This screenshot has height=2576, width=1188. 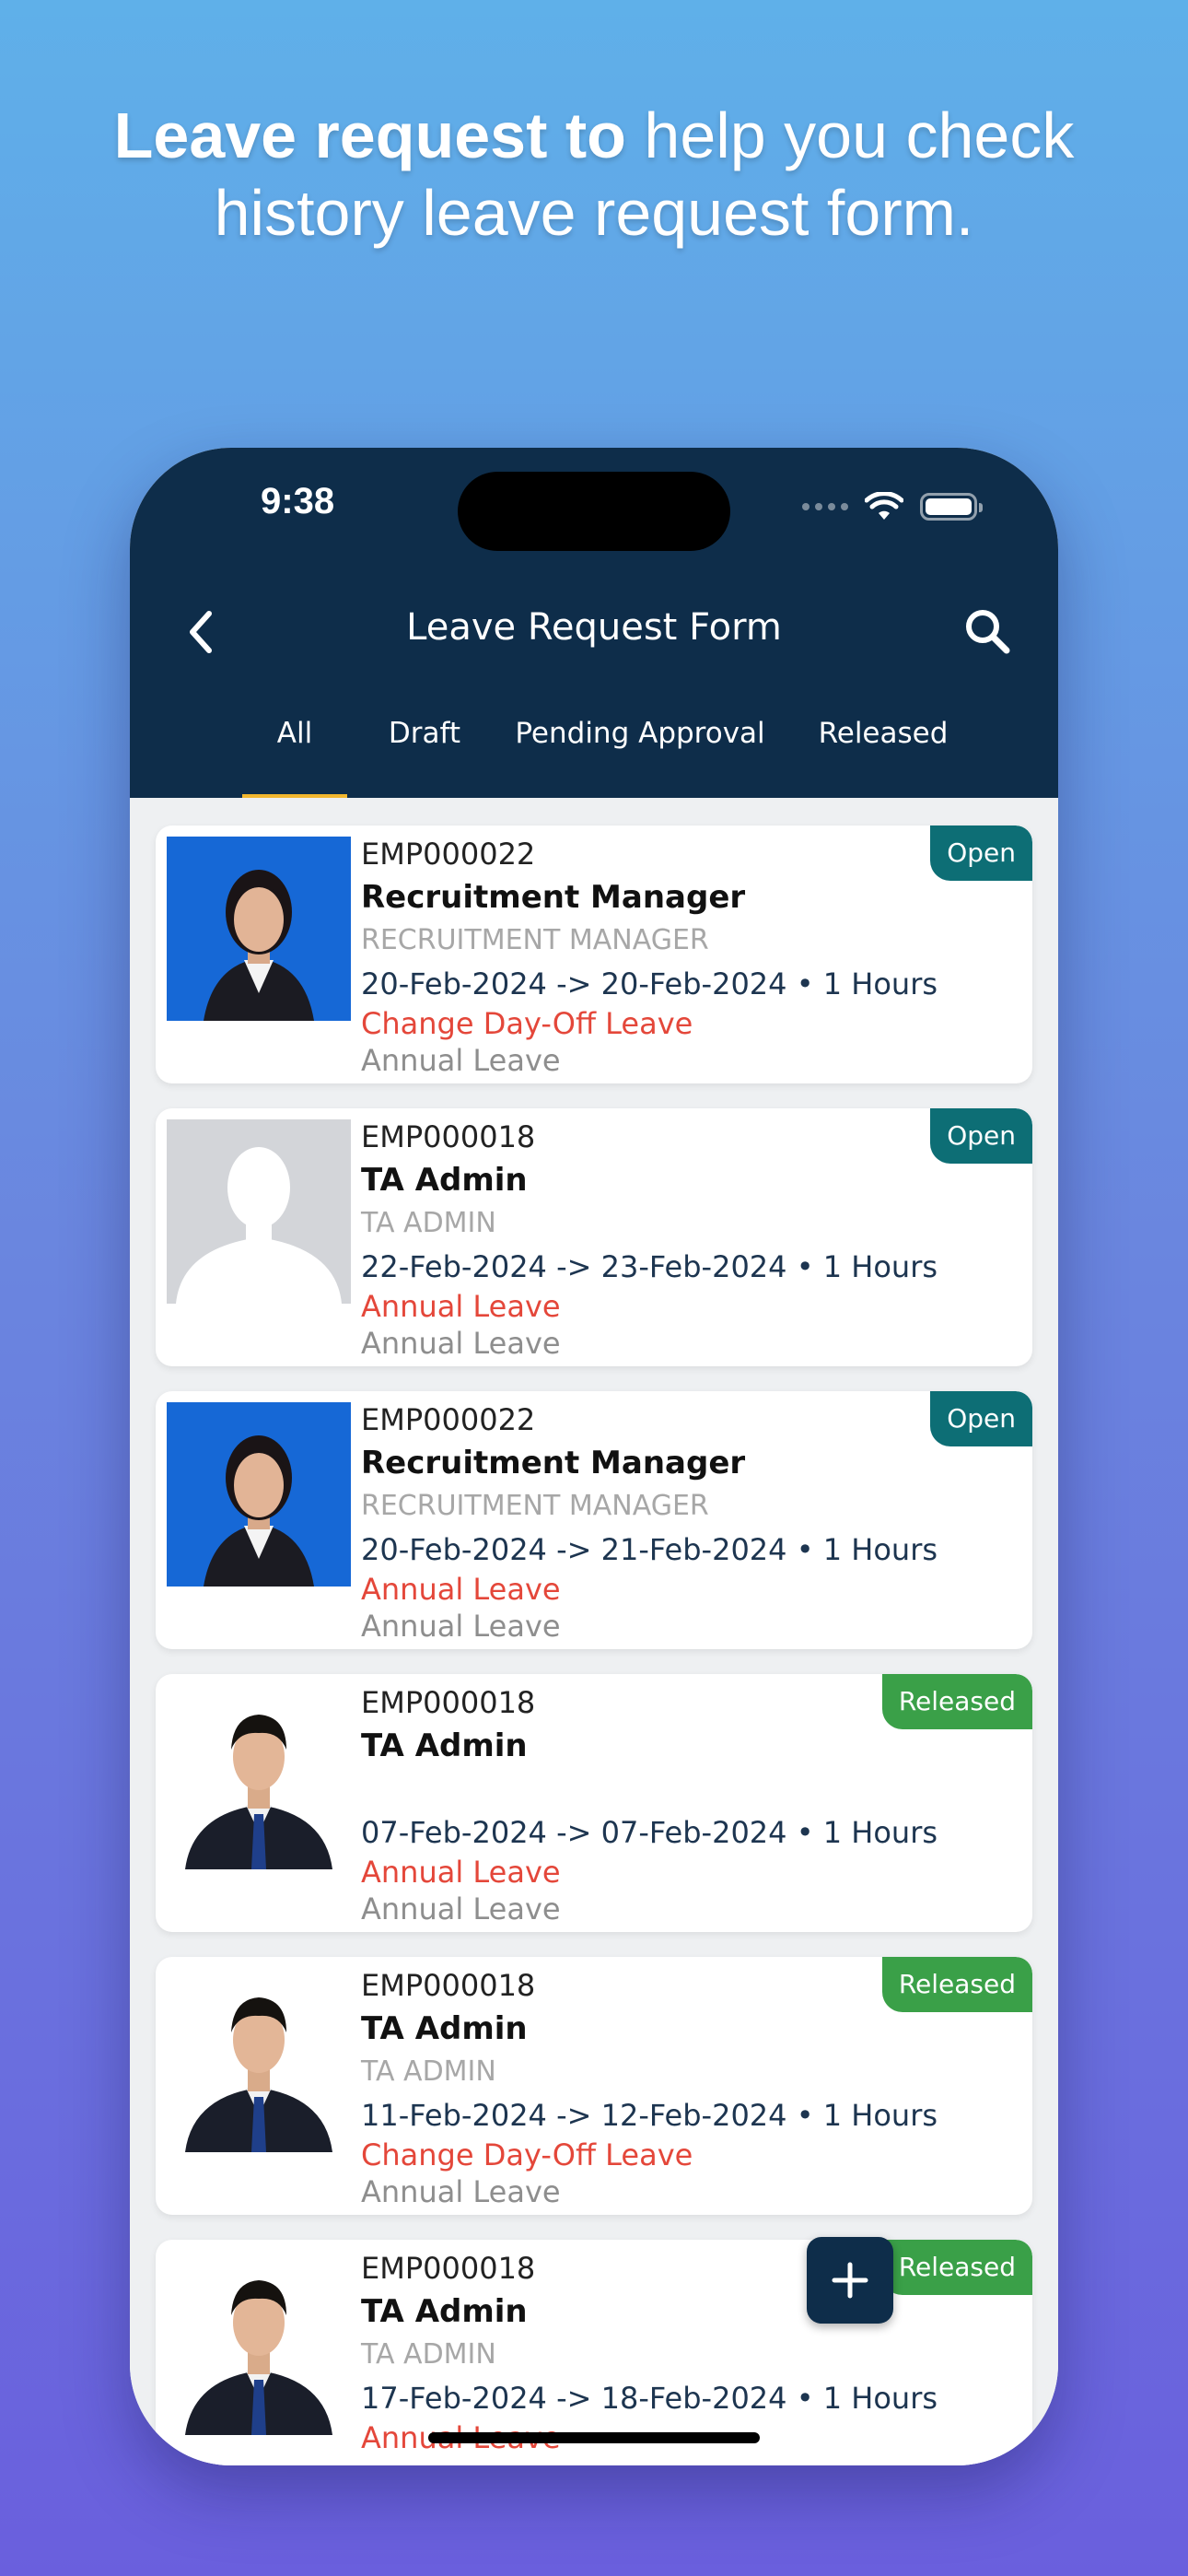 I want to click on leave-dates: 07-Feb-2024 -> 07-Feb-2024 • 1 Hours, so click(x=649, y=1832).